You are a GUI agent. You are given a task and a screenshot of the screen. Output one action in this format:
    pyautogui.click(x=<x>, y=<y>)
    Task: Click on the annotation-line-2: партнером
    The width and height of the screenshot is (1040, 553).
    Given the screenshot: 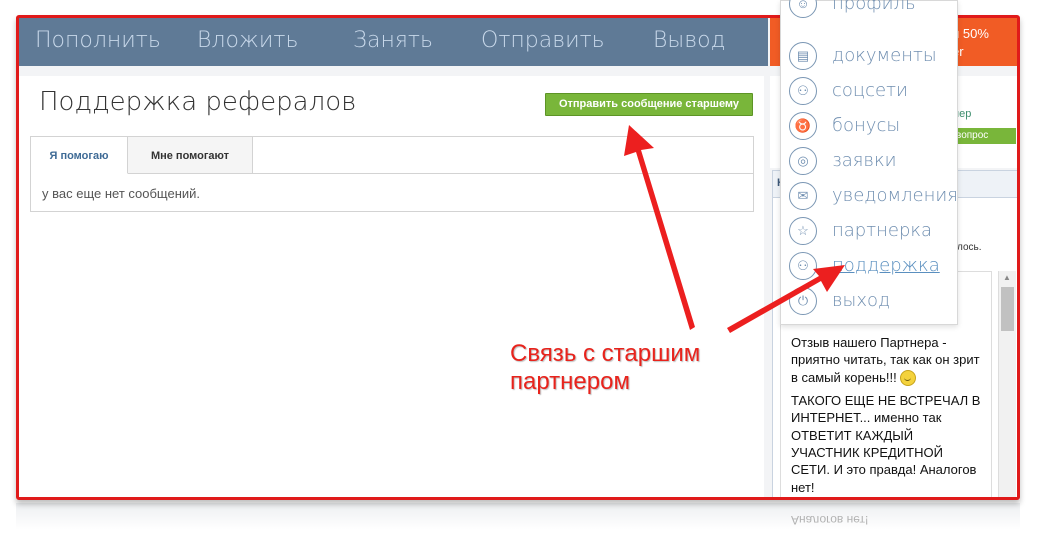 What is the action you would take?
    pyautogui.click(x=570, y=381)
    